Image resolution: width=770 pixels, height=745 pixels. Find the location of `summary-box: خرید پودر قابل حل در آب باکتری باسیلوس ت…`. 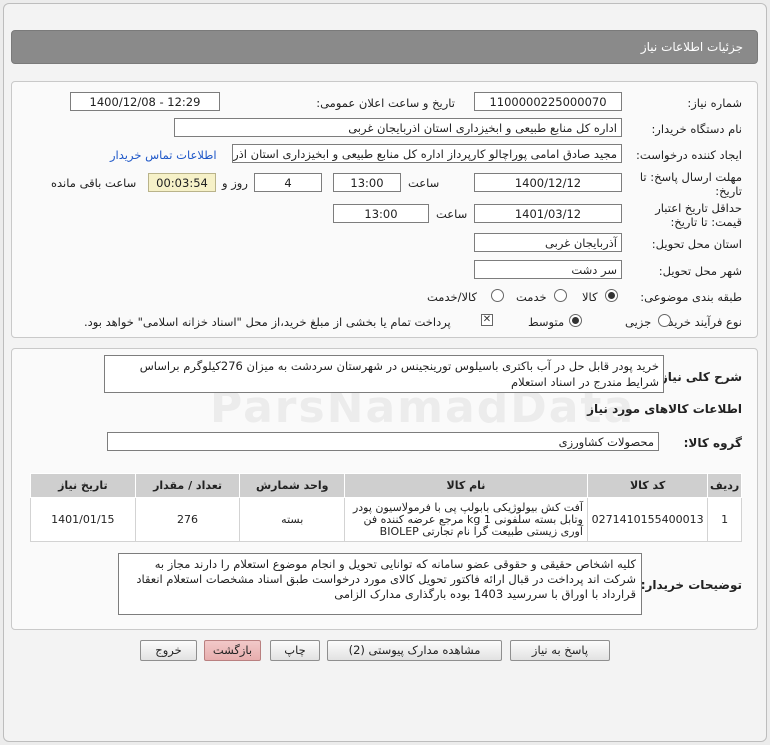

summary-box: خرید پودر قابل حل در آب باکتری باسیلوس ت… is located at coordinates (384, 374).